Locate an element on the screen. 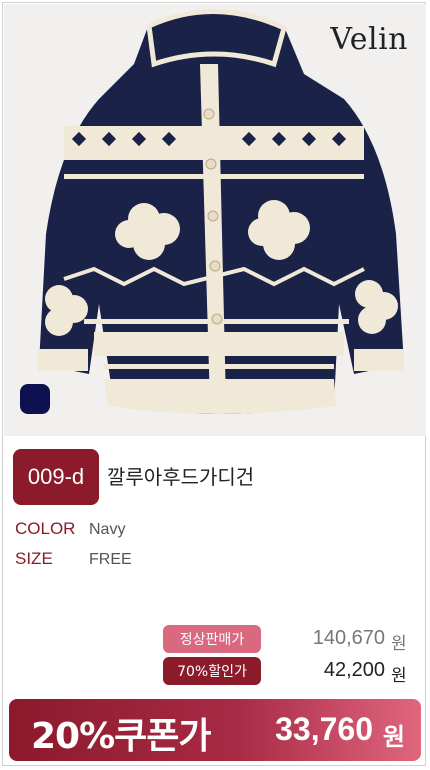  brand-logo: Velin is located at coordinates (369, 39).